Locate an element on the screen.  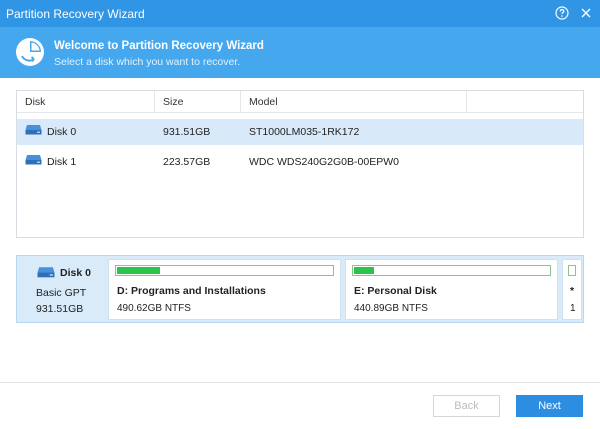
table-header: Disk Size Model is located at coordinates (300, 102).